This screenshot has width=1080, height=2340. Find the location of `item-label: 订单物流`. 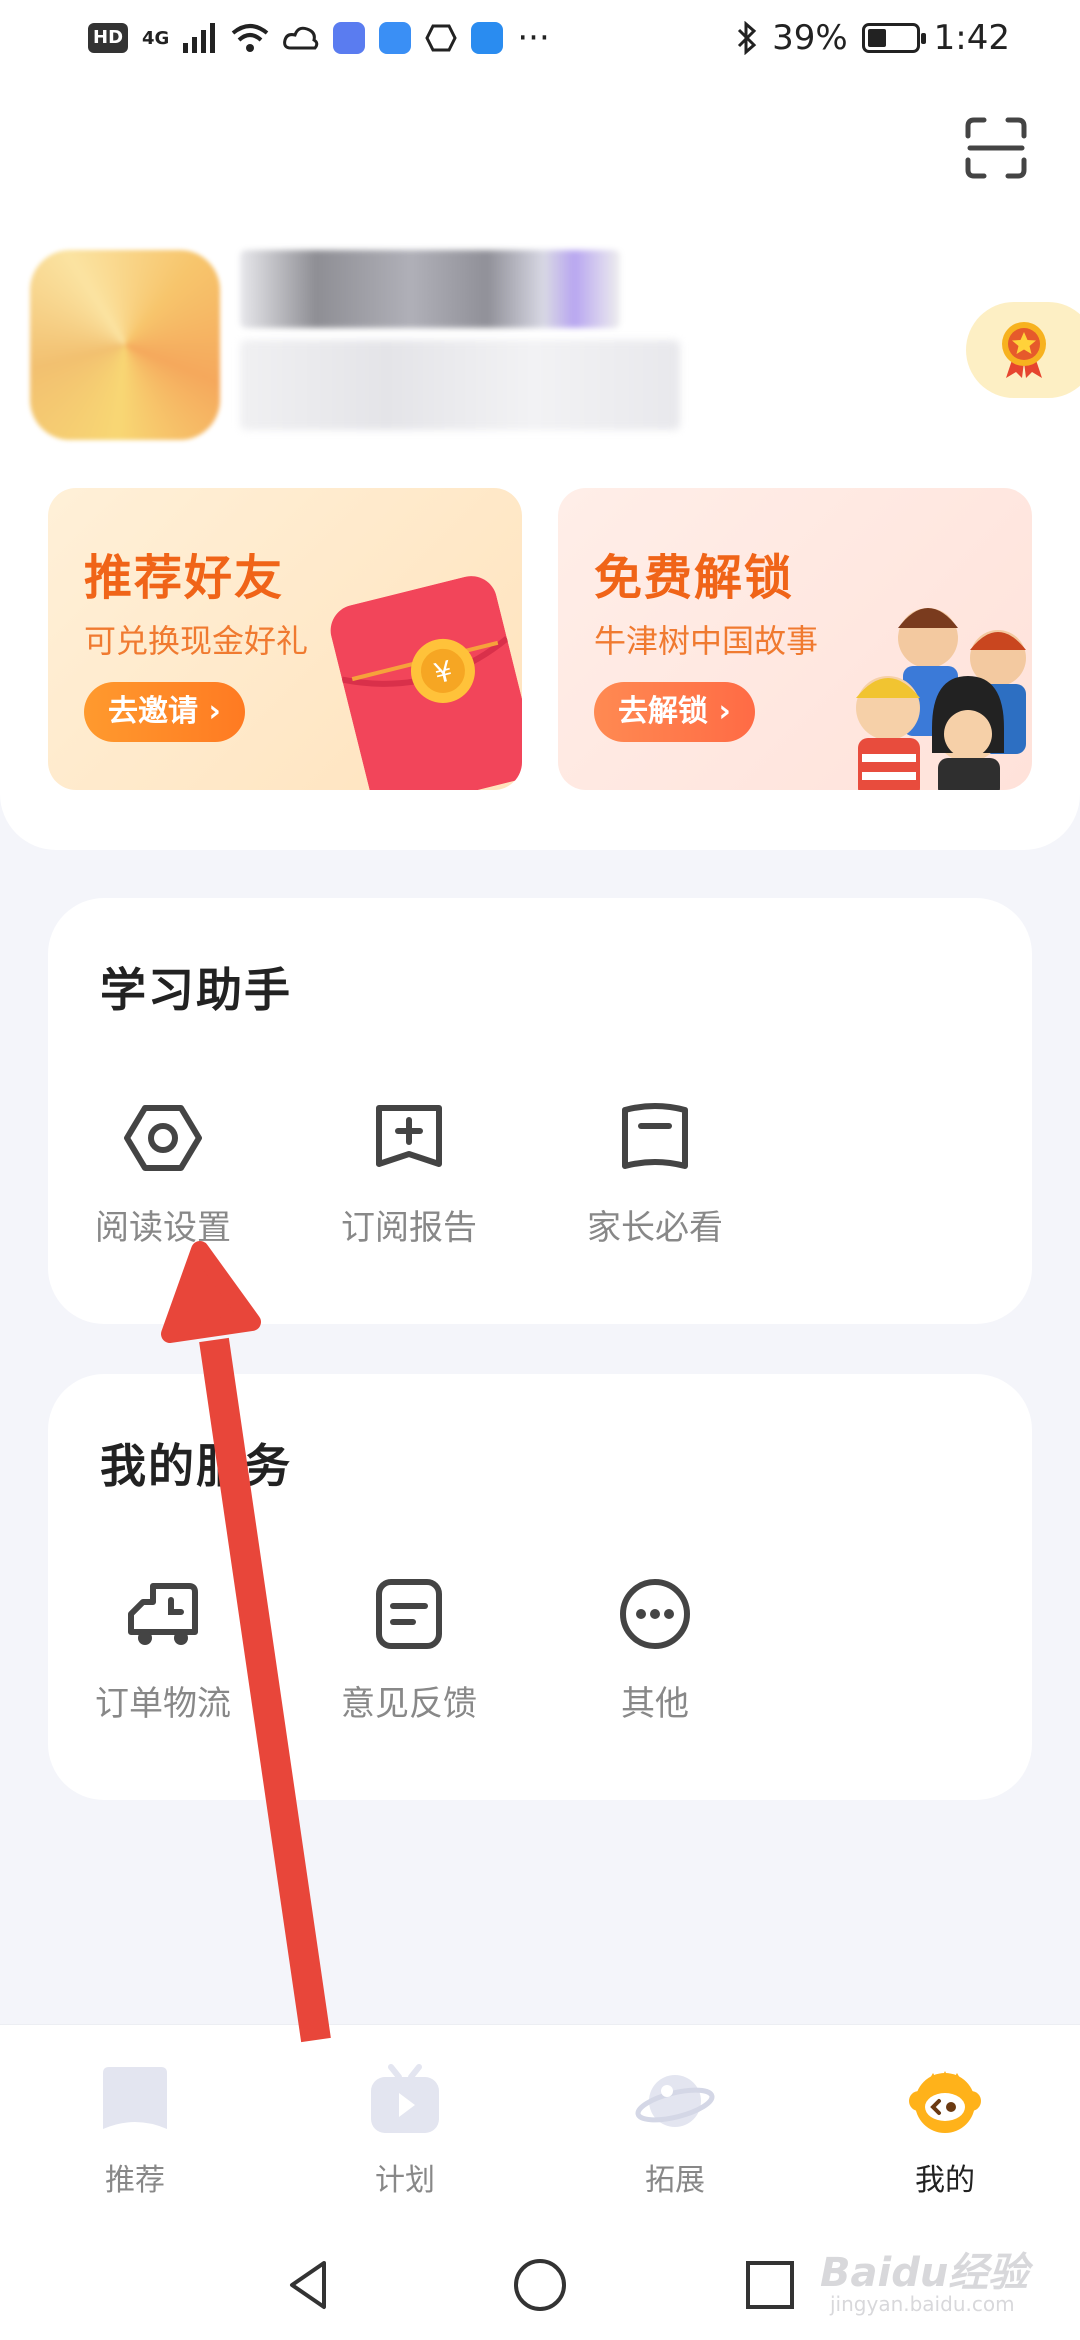

item-label: 订单物流 is located at coordinates (163, 1704).